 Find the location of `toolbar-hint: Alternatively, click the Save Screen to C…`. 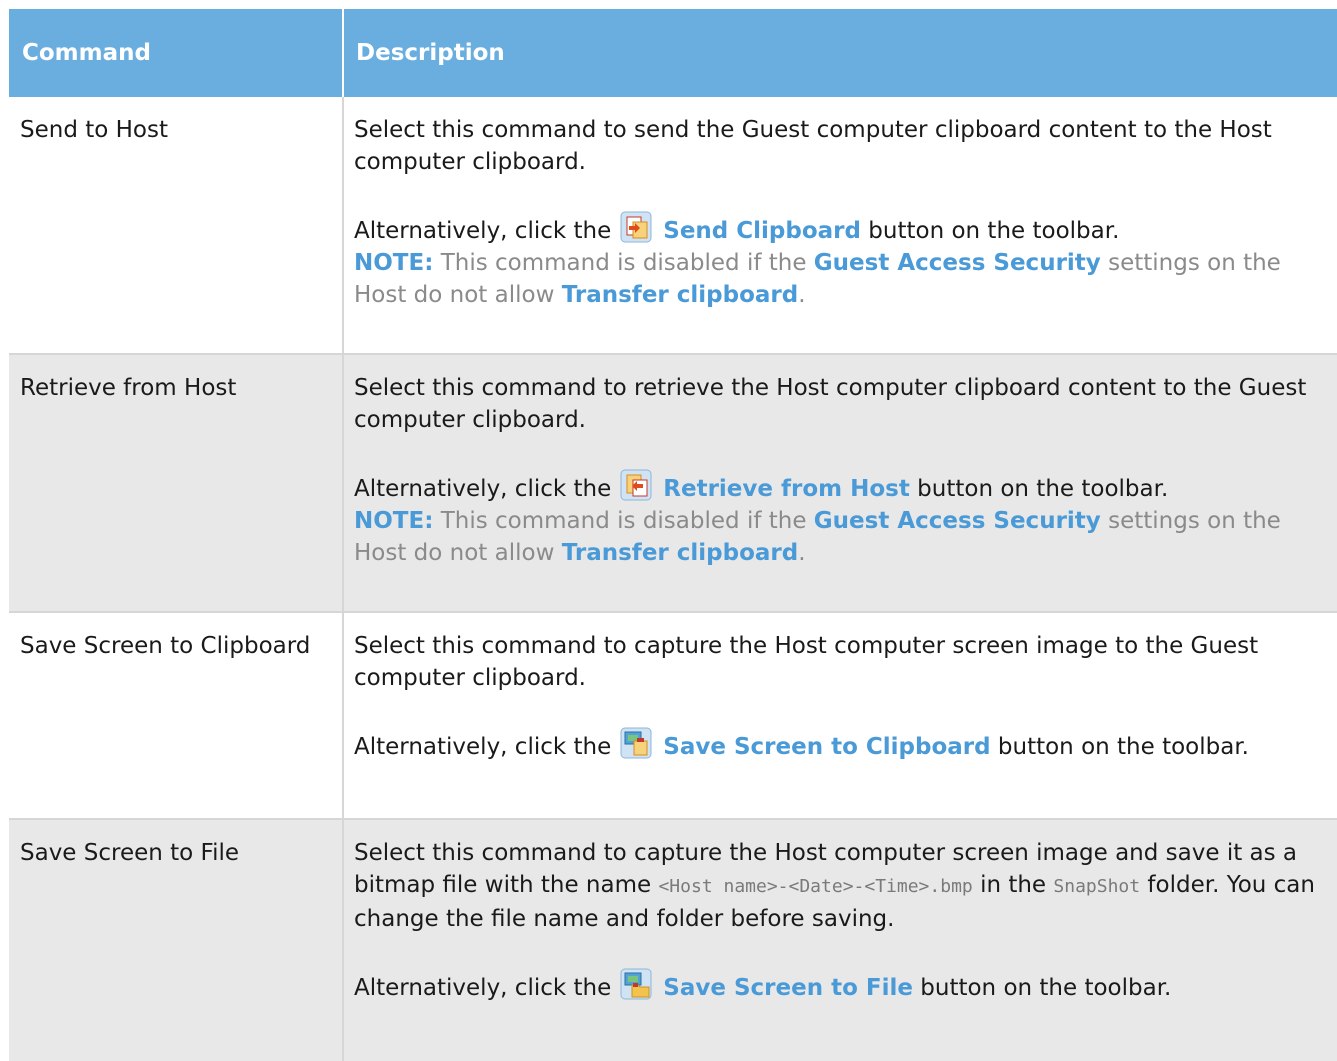

toolbar-hint: Alternatively, click the Save Screen to C… is located at coordinates (840, 744).